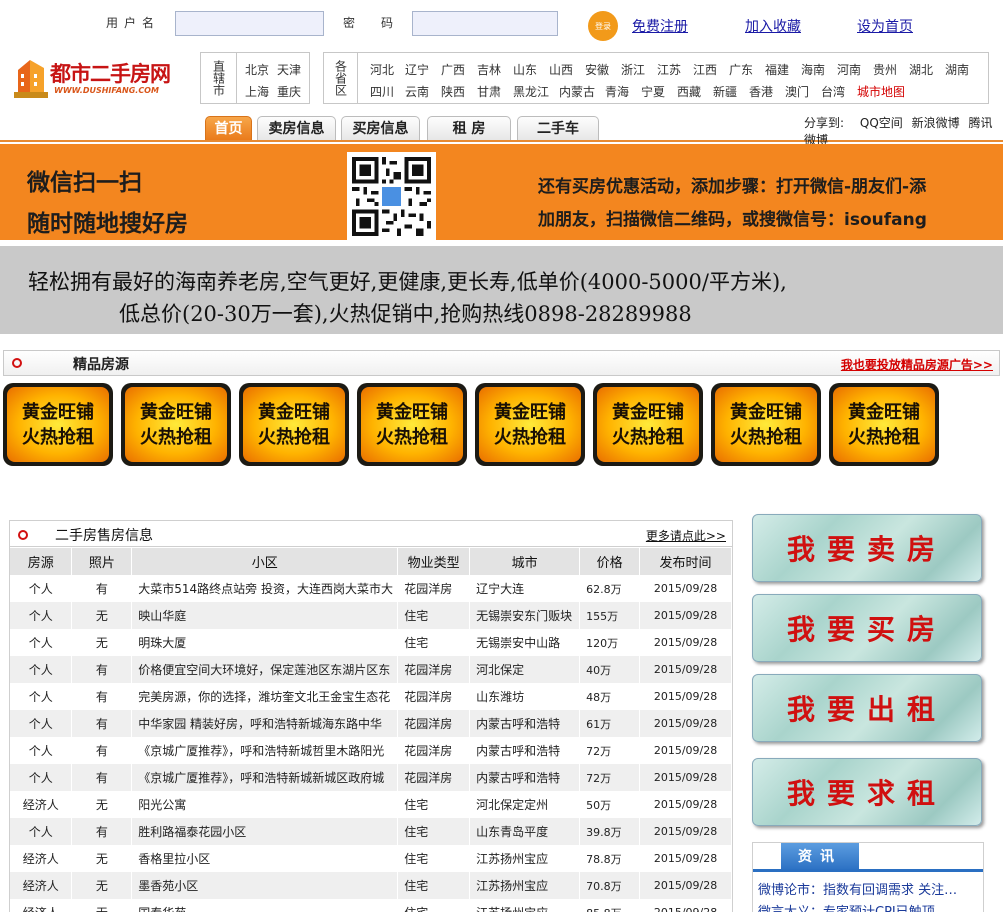  What do you see at coordinates (265, 696) in the screenshot?
I see `cell-community: 完美房源，你的选择，潍坊奎文北王金宝生态花` at bounding box center [265, 696].